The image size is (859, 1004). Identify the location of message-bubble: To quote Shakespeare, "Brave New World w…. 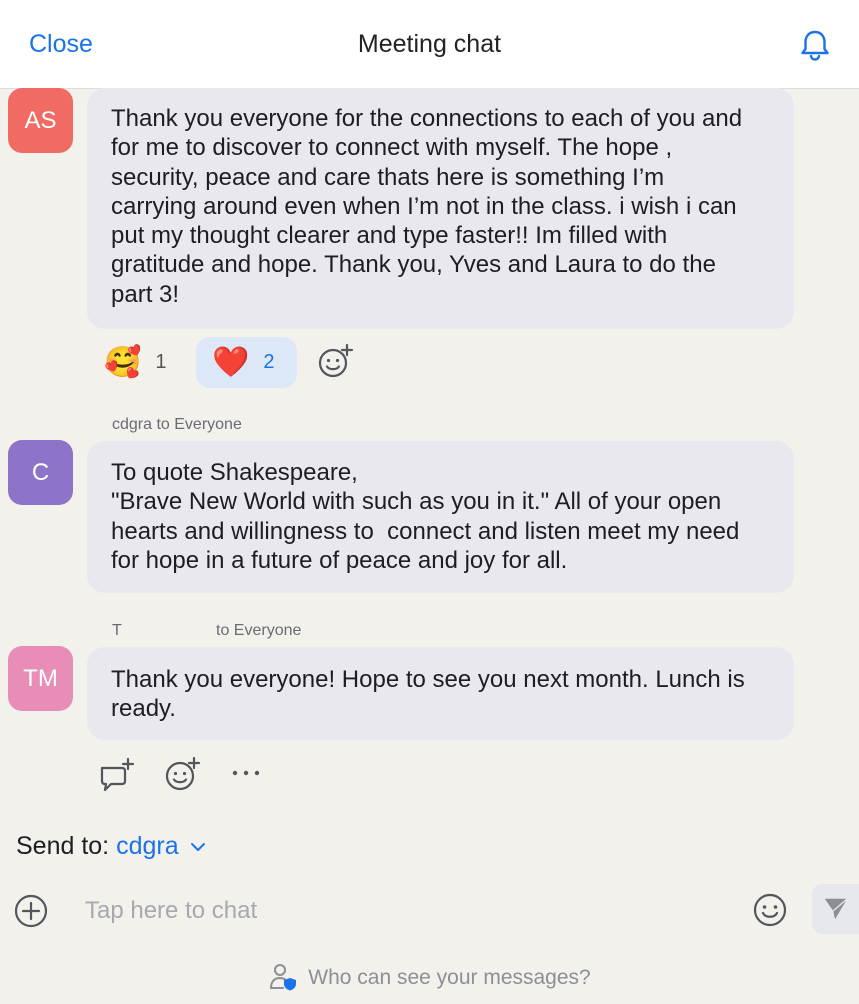
(440, 517).